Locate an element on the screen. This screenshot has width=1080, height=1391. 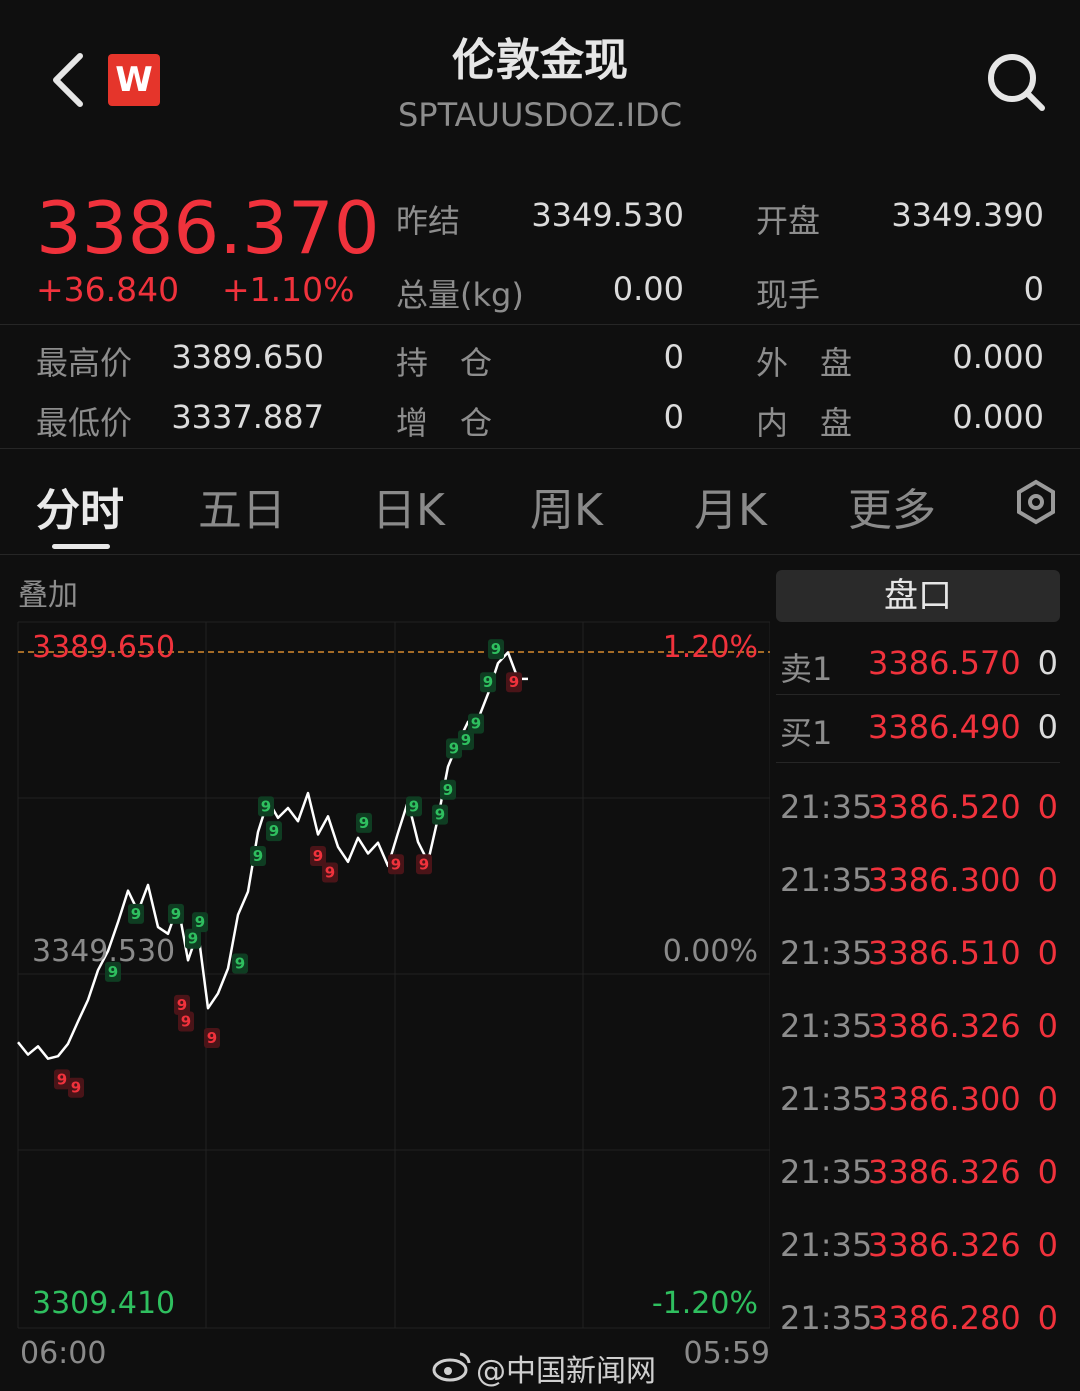
stat-value-open-interest: 0 is located at coordinates (673, 357).